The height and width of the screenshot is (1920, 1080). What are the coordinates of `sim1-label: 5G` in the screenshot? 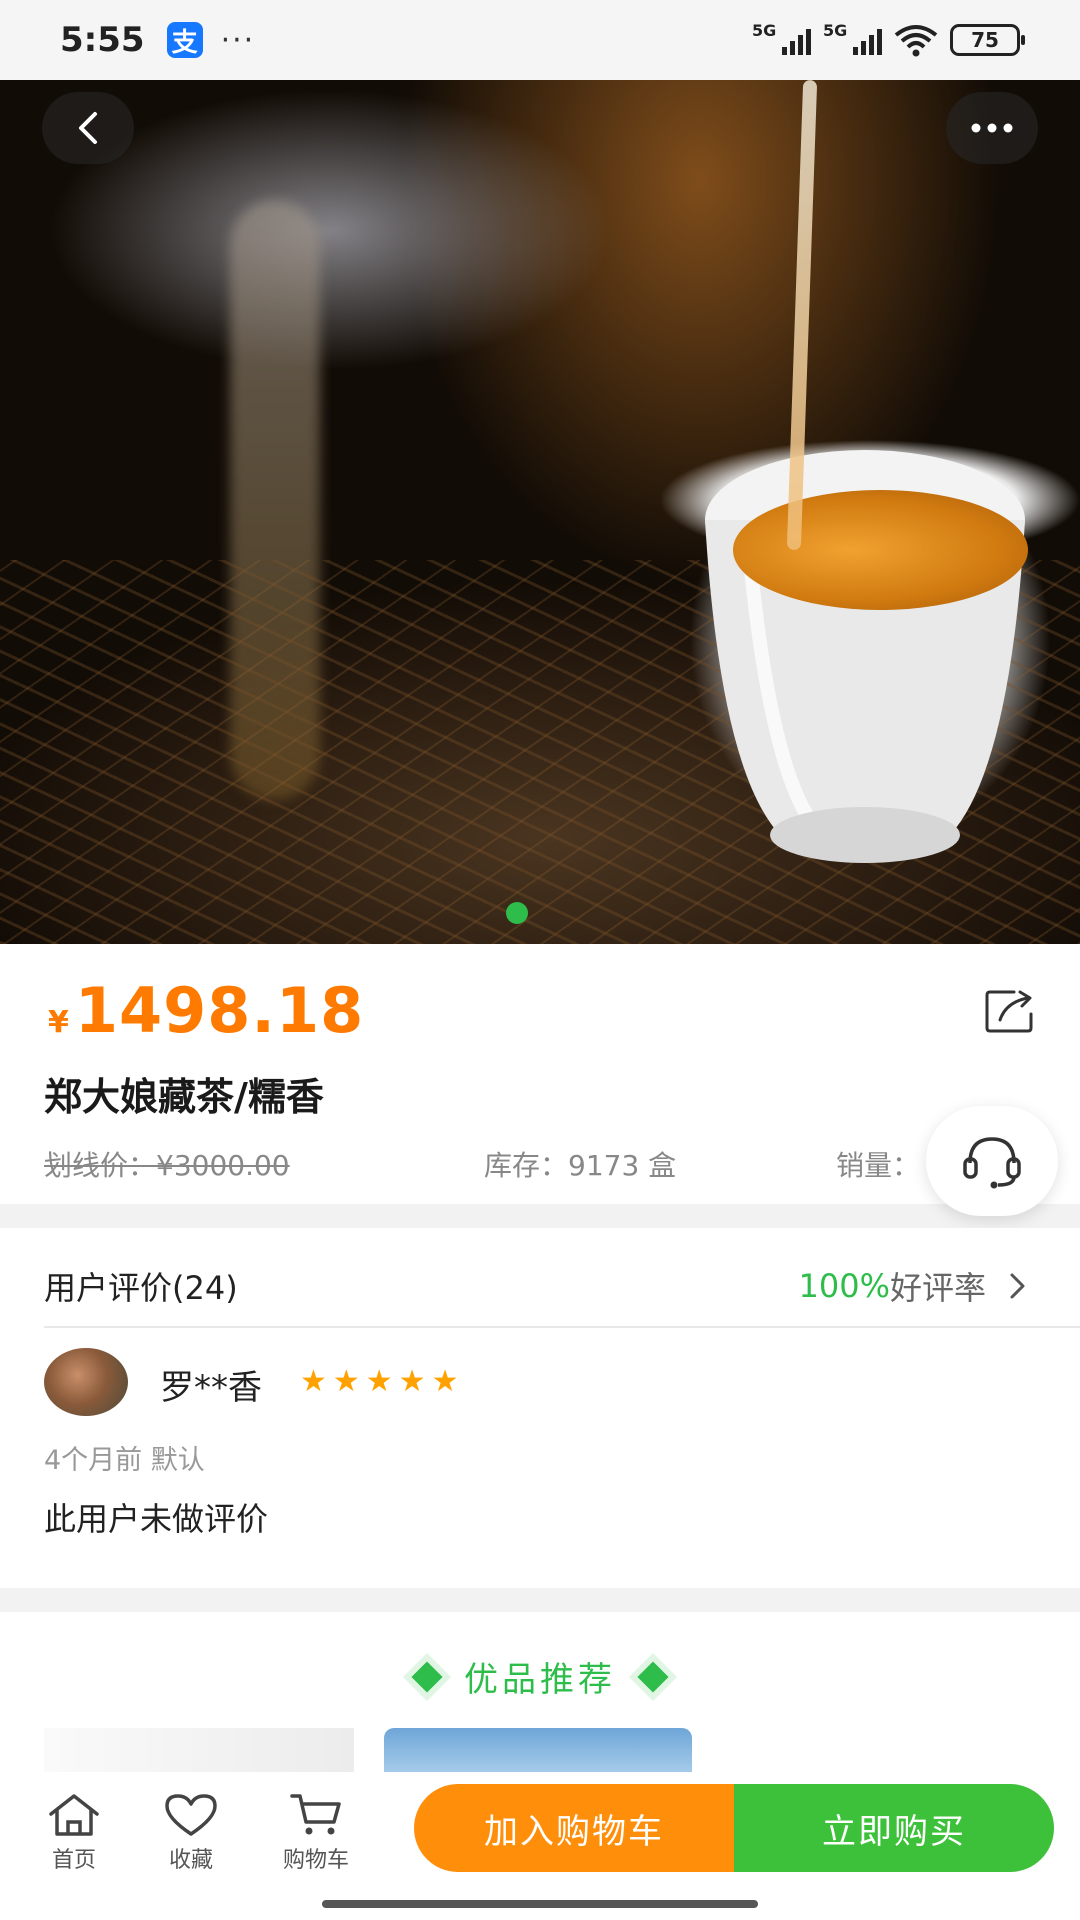 It's located at (764, 30).